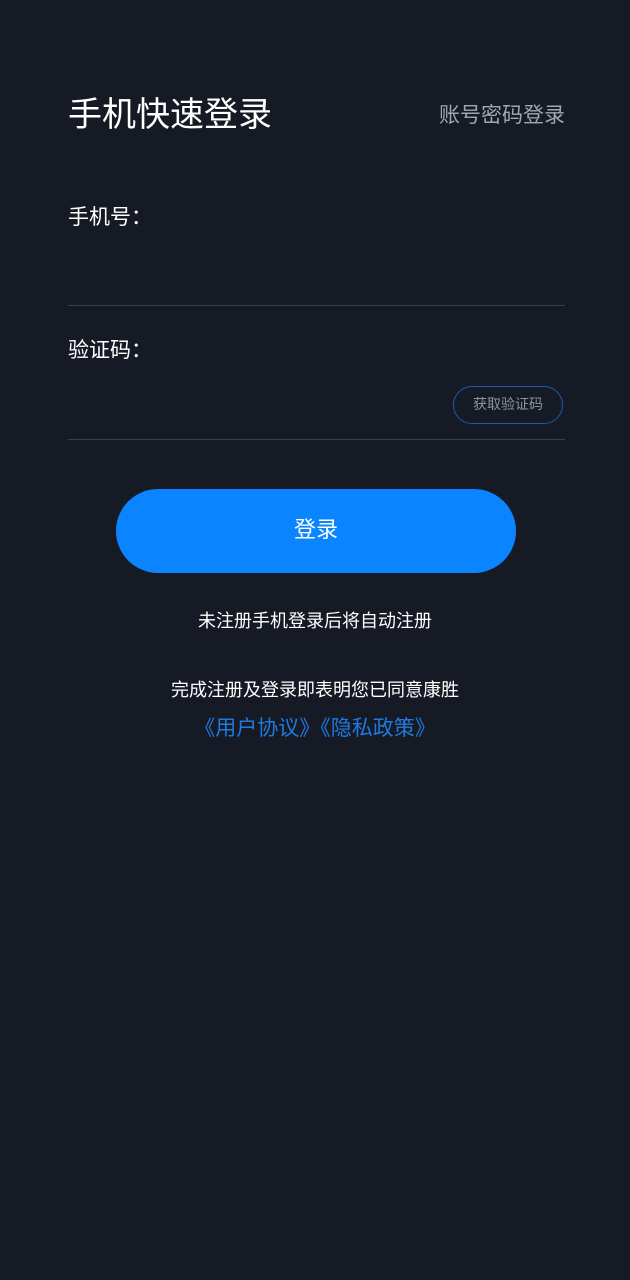 The image size is (630, 1280). What do you see at coordinates (315, 621) in the screenshot?
I see `auto-register-note: 未注册手机登录后将自动注册` at bounding box center [315, 621].